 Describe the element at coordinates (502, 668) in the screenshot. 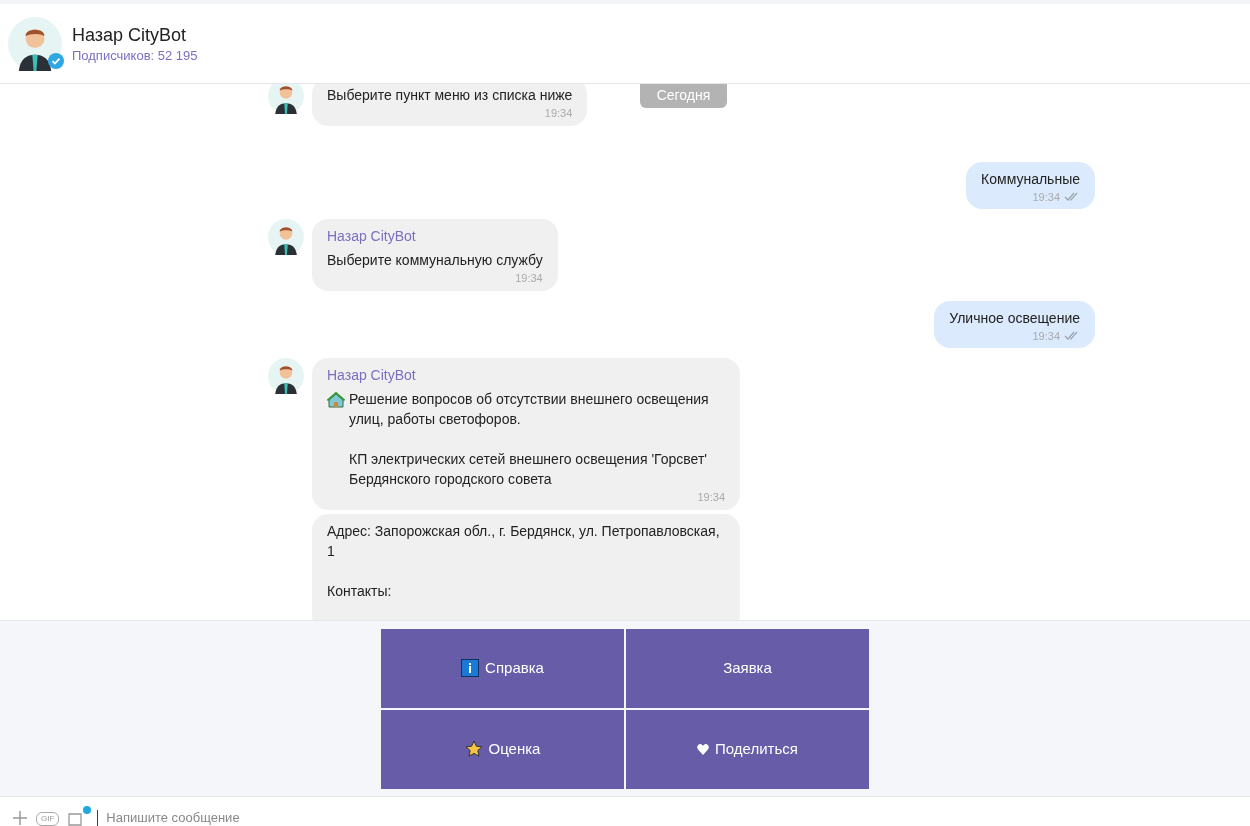

I see `keyboard-button: Справка` at that location.